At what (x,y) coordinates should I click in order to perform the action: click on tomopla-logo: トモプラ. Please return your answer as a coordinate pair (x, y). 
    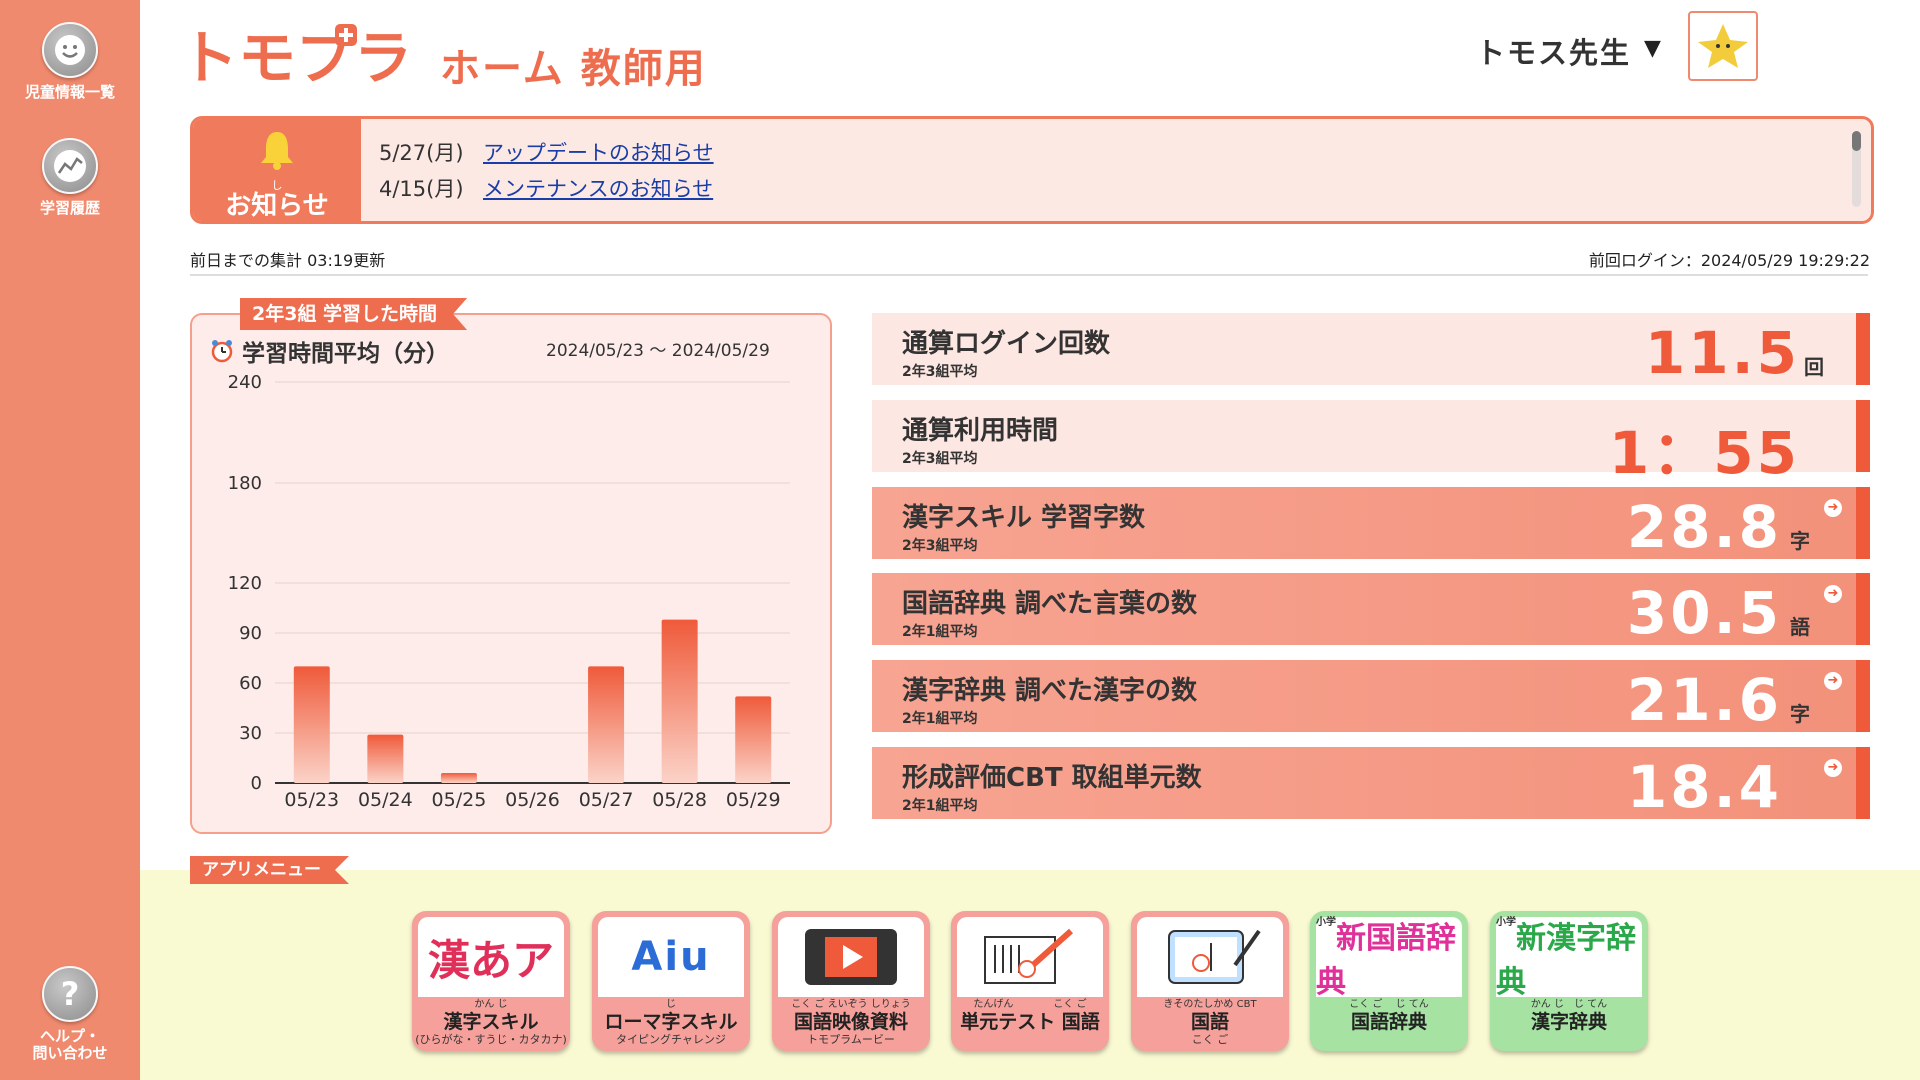
    Looking at the image, I should click on (295, 56).